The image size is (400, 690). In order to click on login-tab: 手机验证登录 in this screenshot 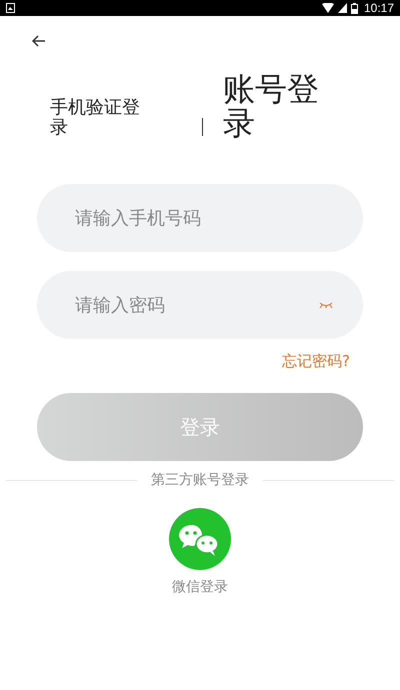, I will do `click(100, 118)`.